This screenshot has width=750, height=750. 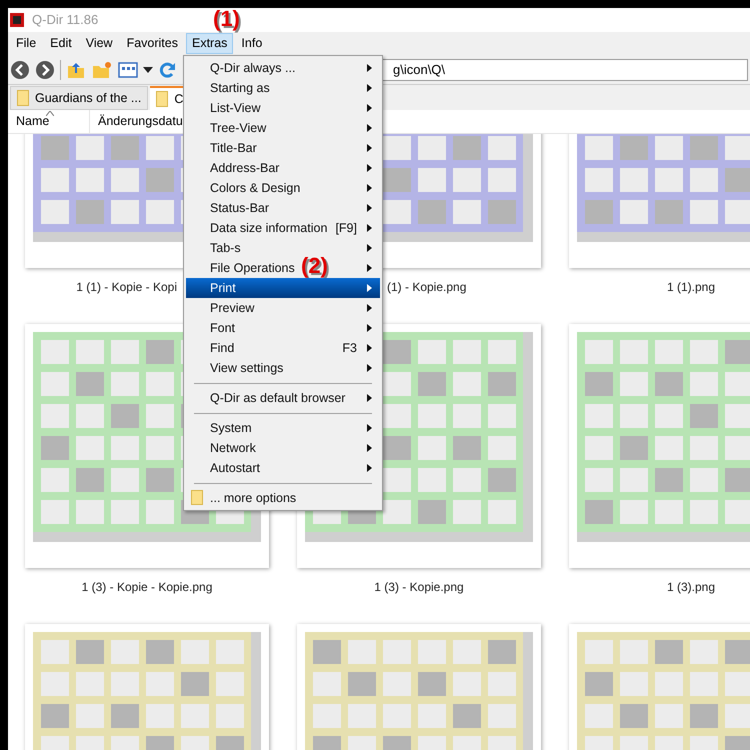 What do you see at coordinates (126, 287) in the screenshot?
I see `file-name: 1 (1) - Kopie - Kopi` at bounding box center [126, 287].